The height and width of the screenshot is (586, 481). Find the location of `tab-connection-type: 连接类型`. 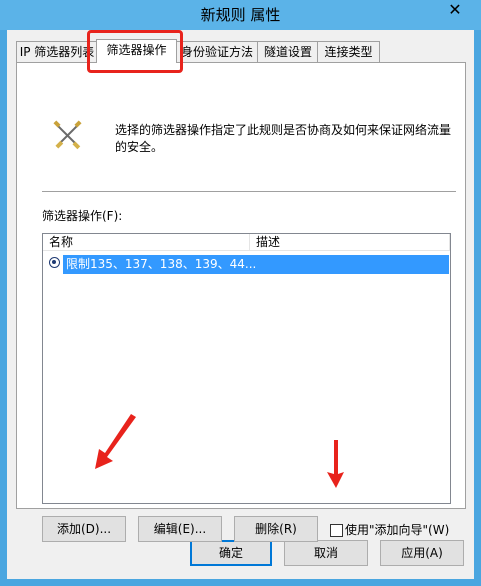

tab-connection-type: 连接类型 is located at coordinates (348, 51).